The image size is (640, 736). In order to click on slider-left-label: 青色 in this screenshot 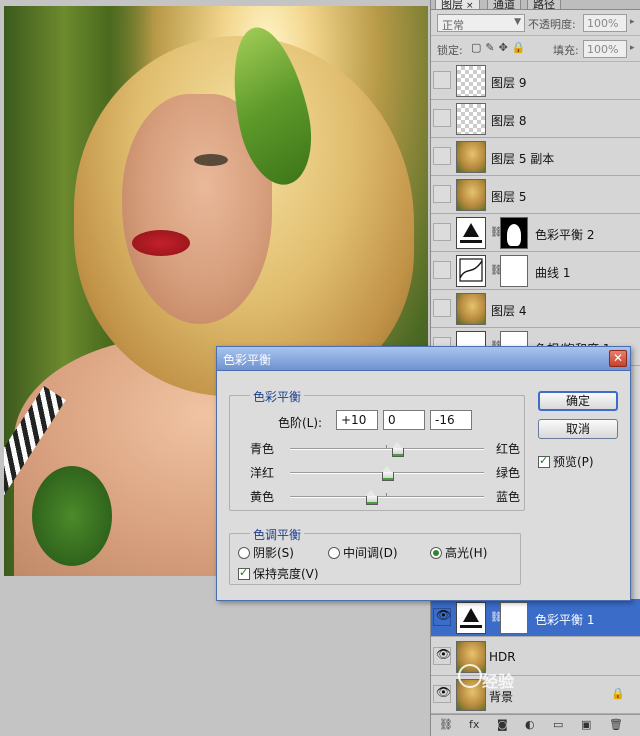, I will do `click(262, 449)`.